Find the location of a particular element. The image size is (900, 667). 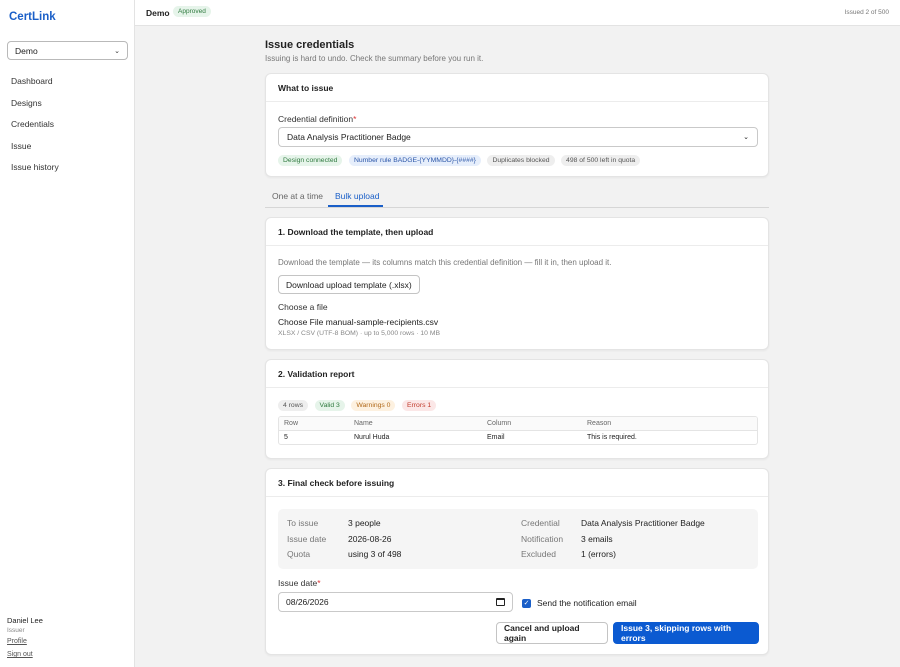

table-header-row: Row Name Column Reason is located at coordinates (518, 424).